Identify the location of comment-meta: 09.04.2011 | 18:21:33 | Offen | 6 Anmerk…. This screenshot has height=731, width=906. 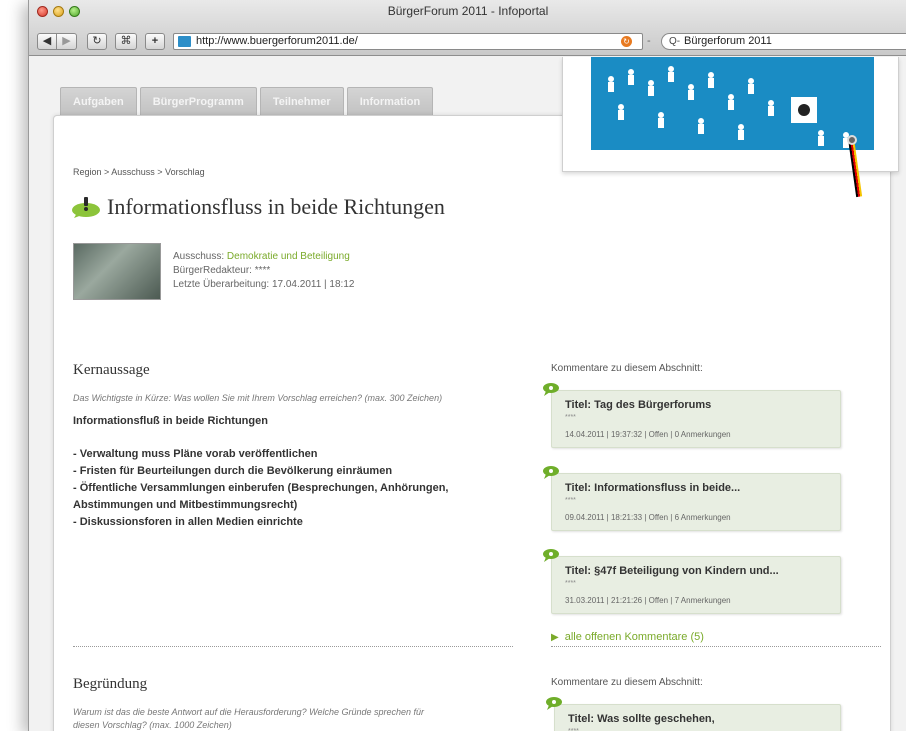
(648, 517).